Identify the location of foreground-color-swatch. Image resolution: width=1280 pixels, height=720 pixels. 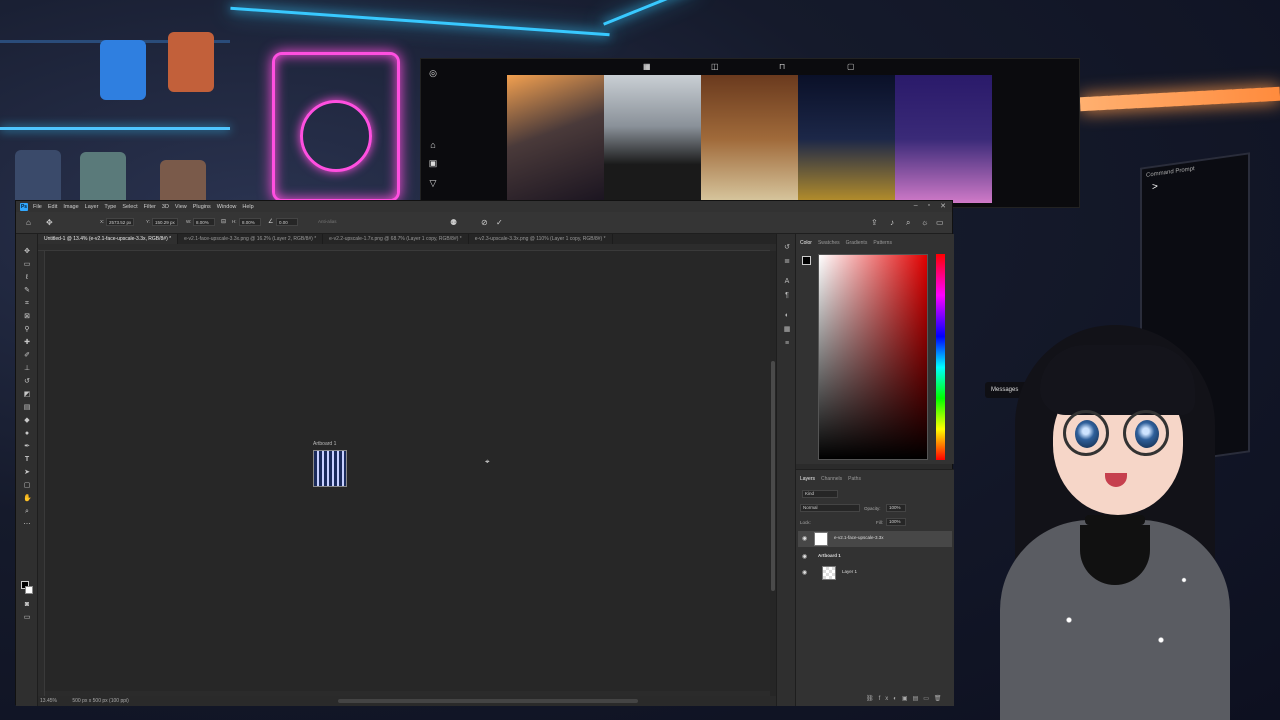
(806, 260).